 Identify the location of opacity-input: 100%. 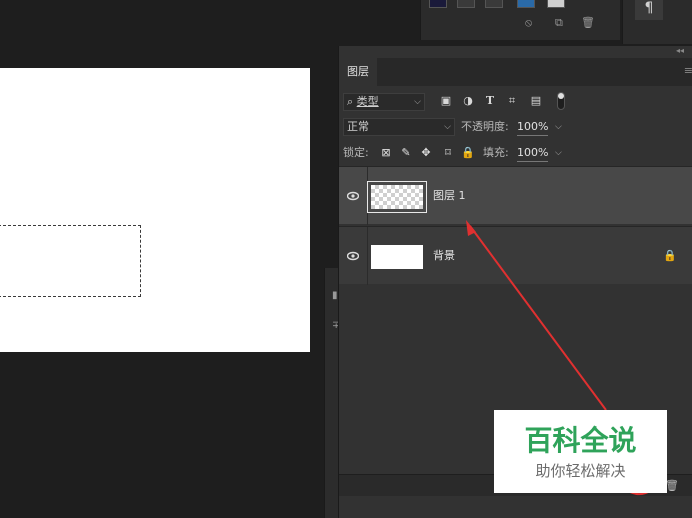
(533, 127).